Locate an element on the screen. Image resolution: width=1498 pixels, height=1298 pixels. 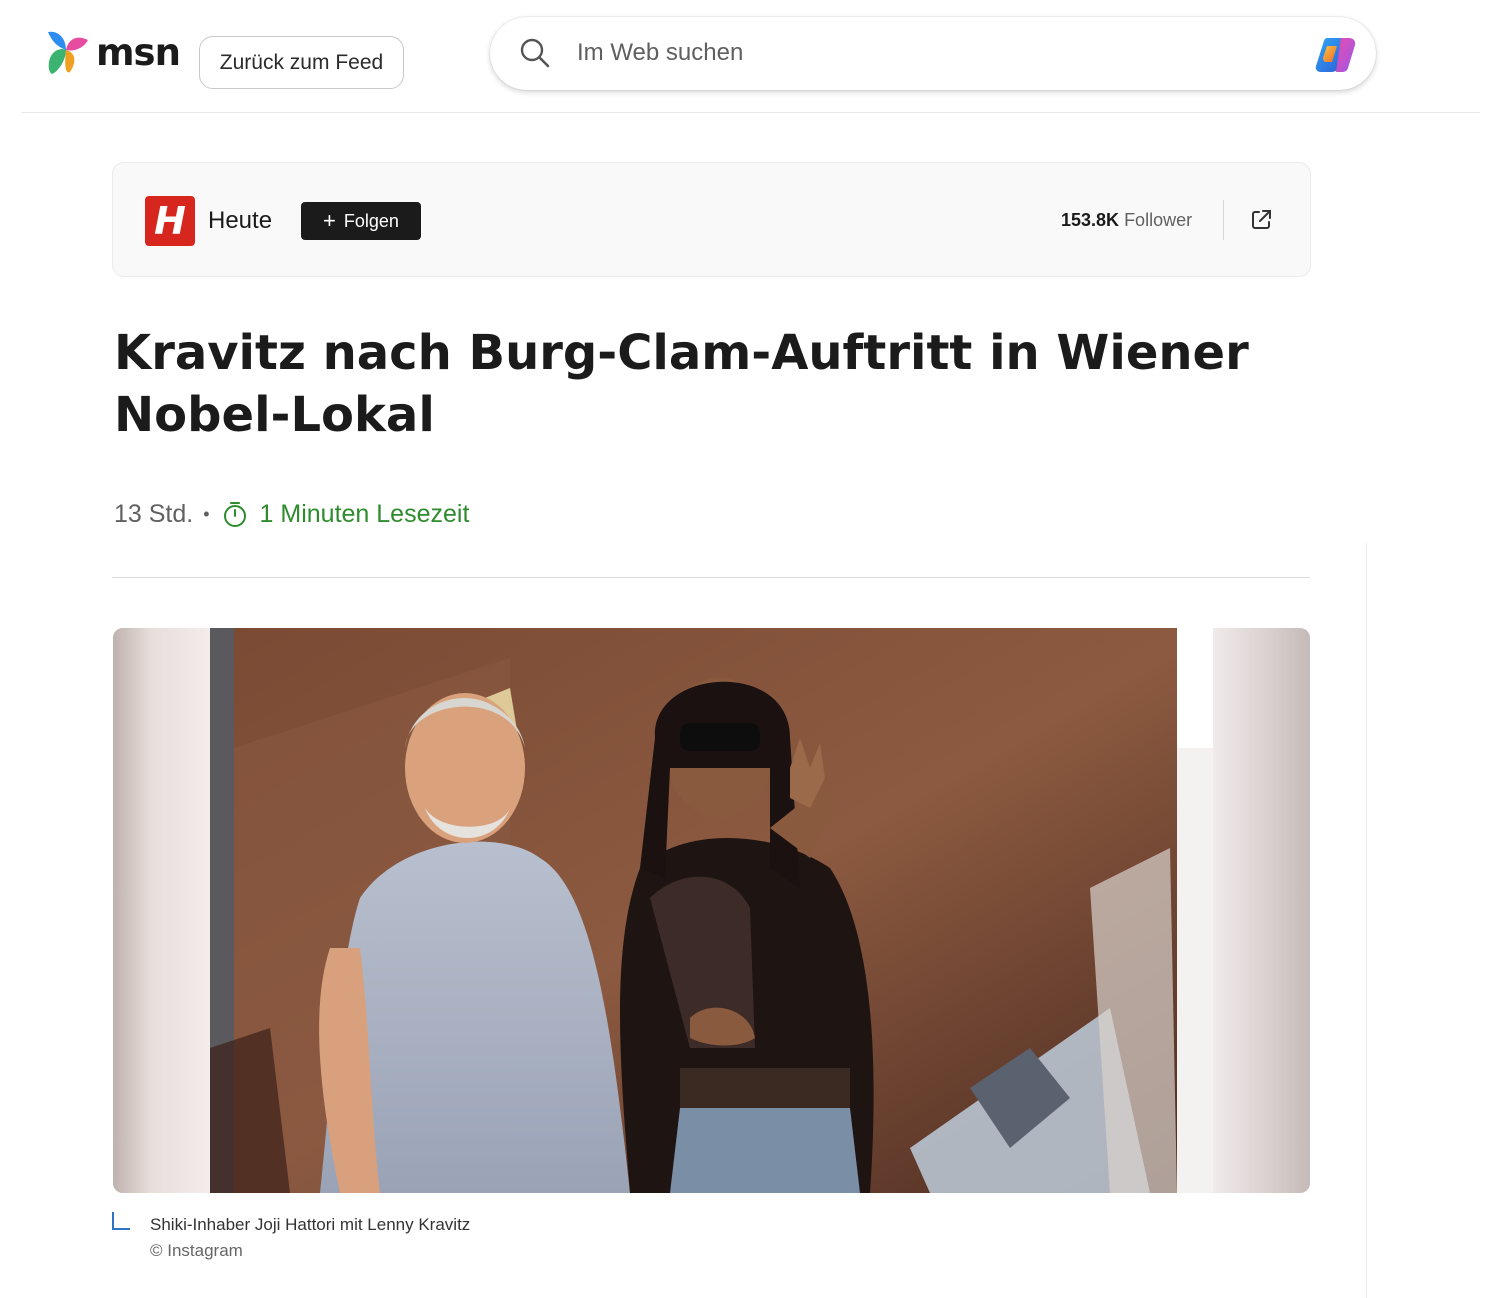
publisher-logo: H is located at coordinates (170, 221).